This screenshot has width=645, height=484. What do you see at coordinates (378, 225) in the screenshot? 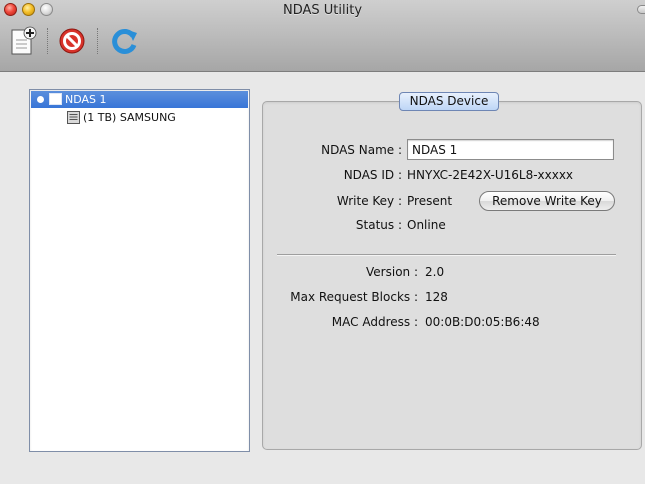
I see `status-label: Status :` at bounding box center [378, 225].